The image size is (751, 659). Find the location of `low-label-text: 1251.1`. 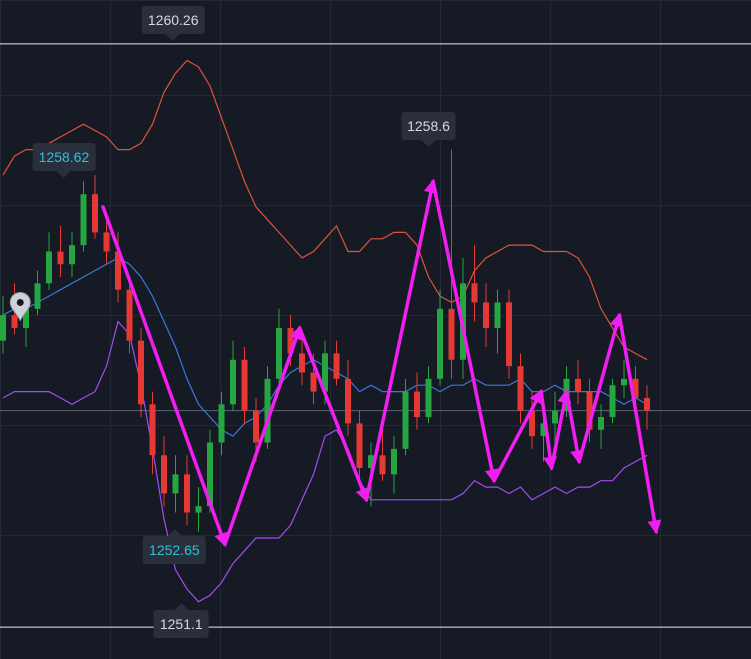

low-label-text: 1251.1 is located at coordinates (181, 624).